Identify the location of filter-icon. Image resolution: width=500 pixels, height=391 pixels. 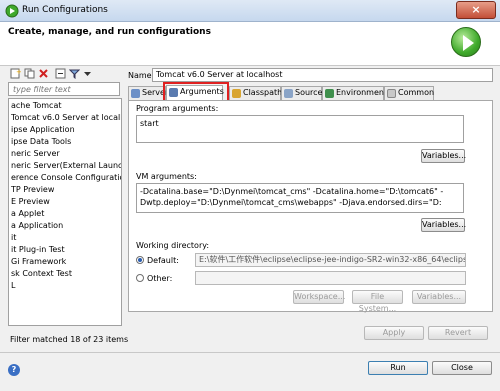
(74, 73).